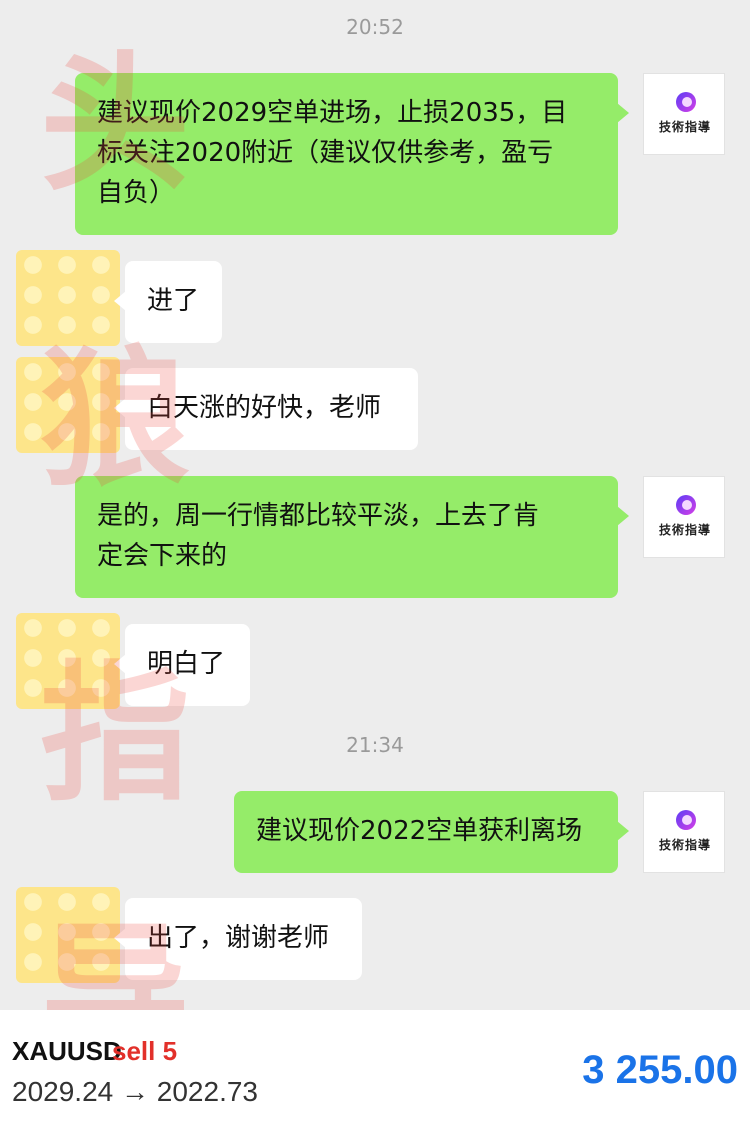 This screenshot has height=1125, width=750. Describe the element at coordinates (431, 832) in the screenshot. I see `message-bubble-teacher: 建议现价2022空单获利离场` at that location.